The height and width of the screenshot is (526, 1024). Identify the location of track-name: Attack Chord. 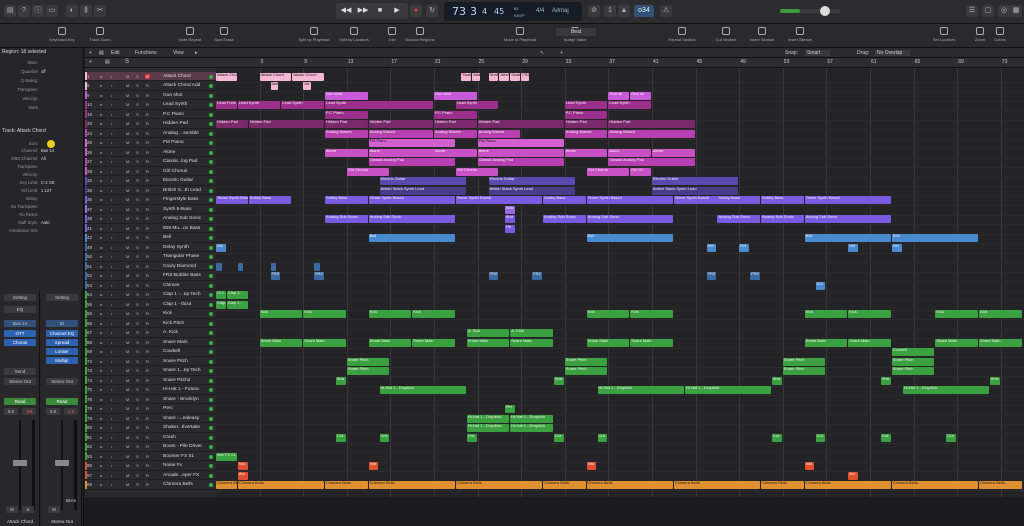
(177, 76).